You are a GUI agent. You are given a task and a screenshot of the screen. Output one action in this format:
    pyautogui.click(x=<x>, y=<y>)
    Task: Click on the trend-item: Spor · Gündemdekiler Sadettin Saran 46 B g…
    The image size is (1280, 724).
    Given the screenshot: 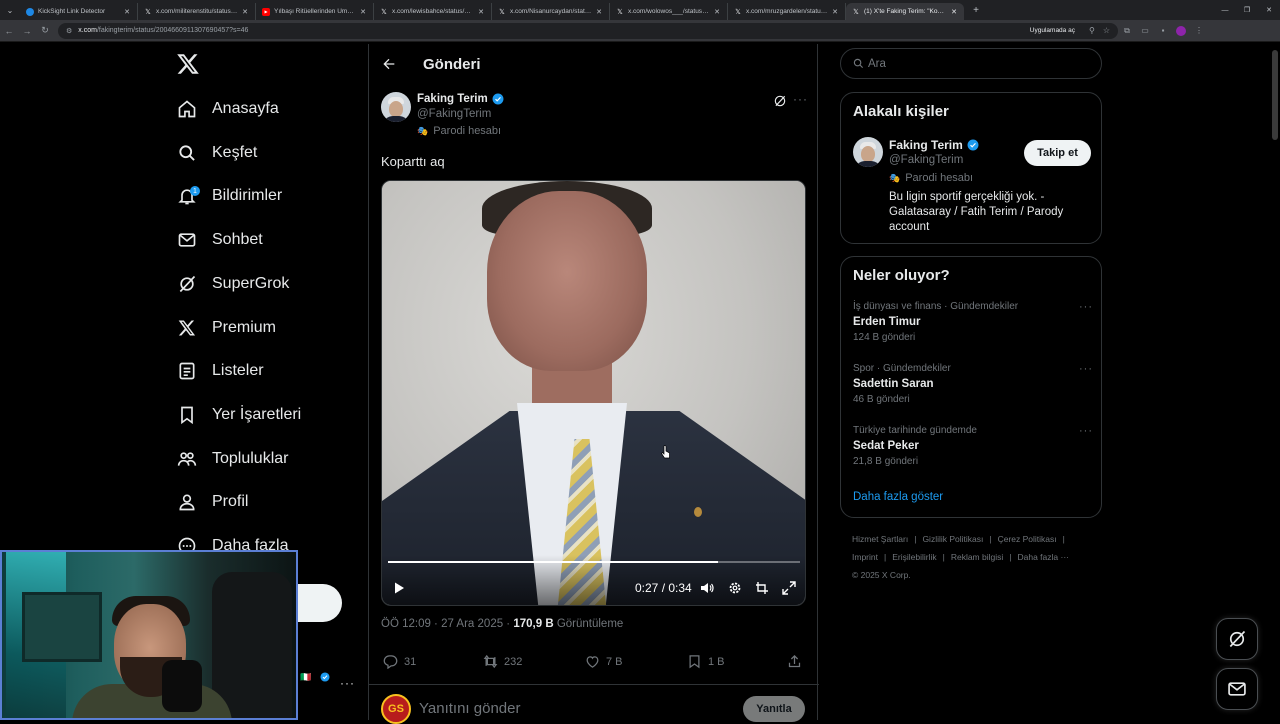 What is the action you would take?
    pyautogui.click(x=973, y=389)
    